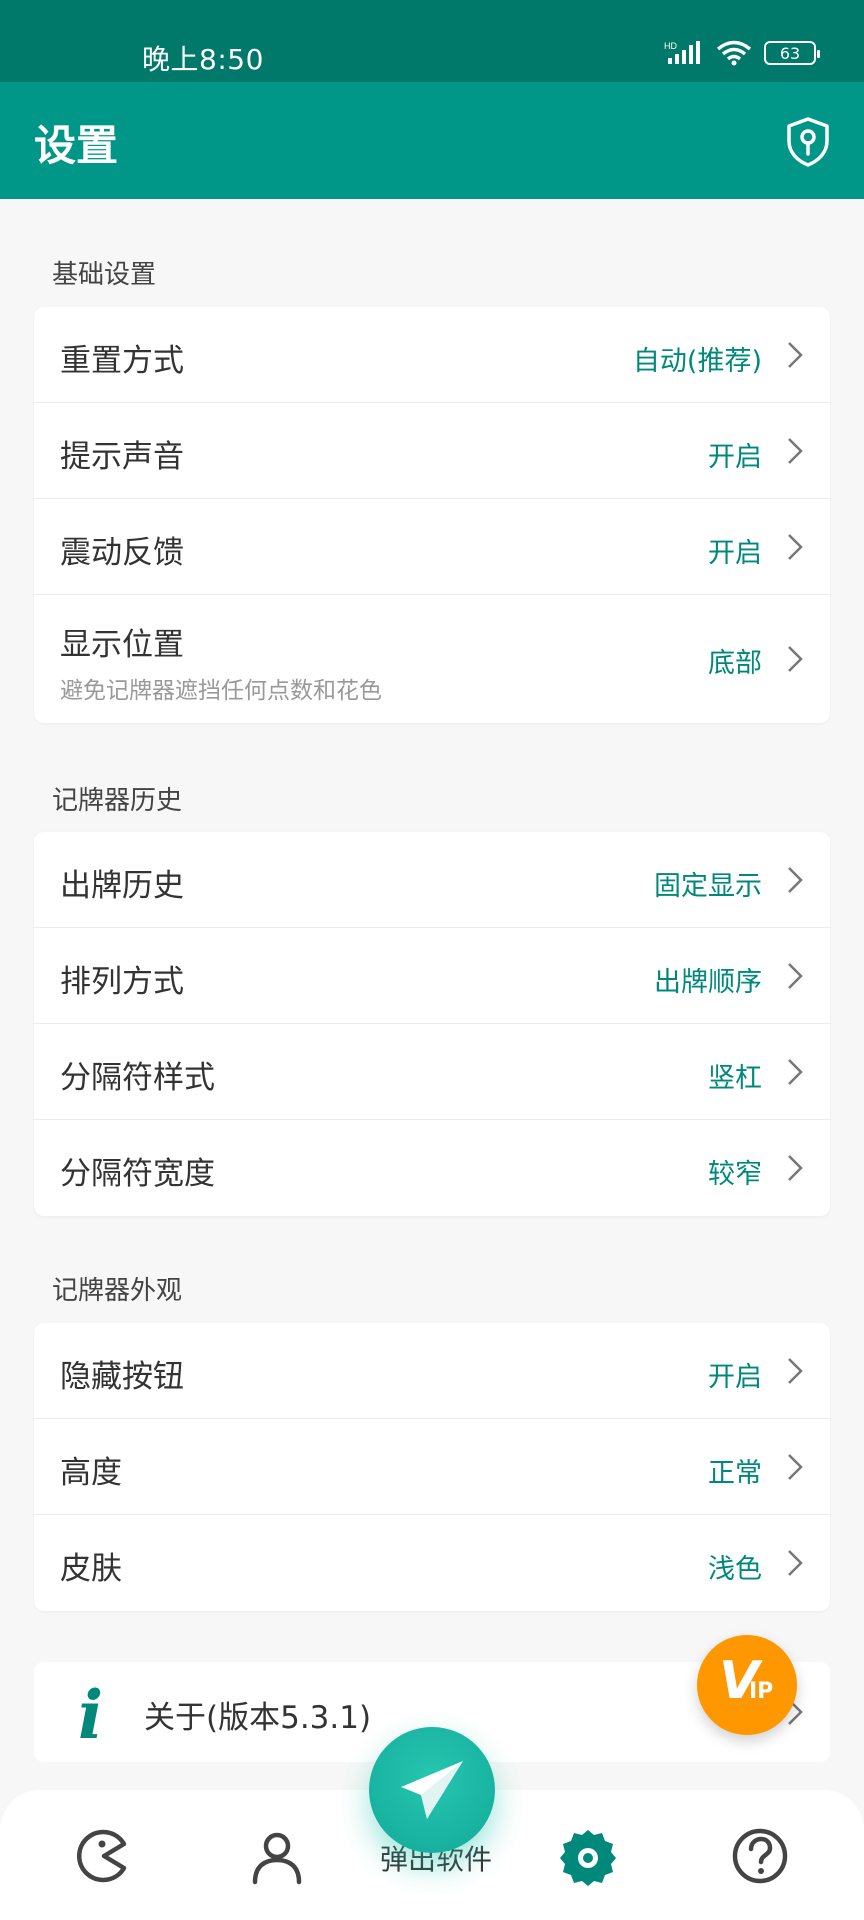  I want to click on paper-plane-icon, so click(432, 1790).